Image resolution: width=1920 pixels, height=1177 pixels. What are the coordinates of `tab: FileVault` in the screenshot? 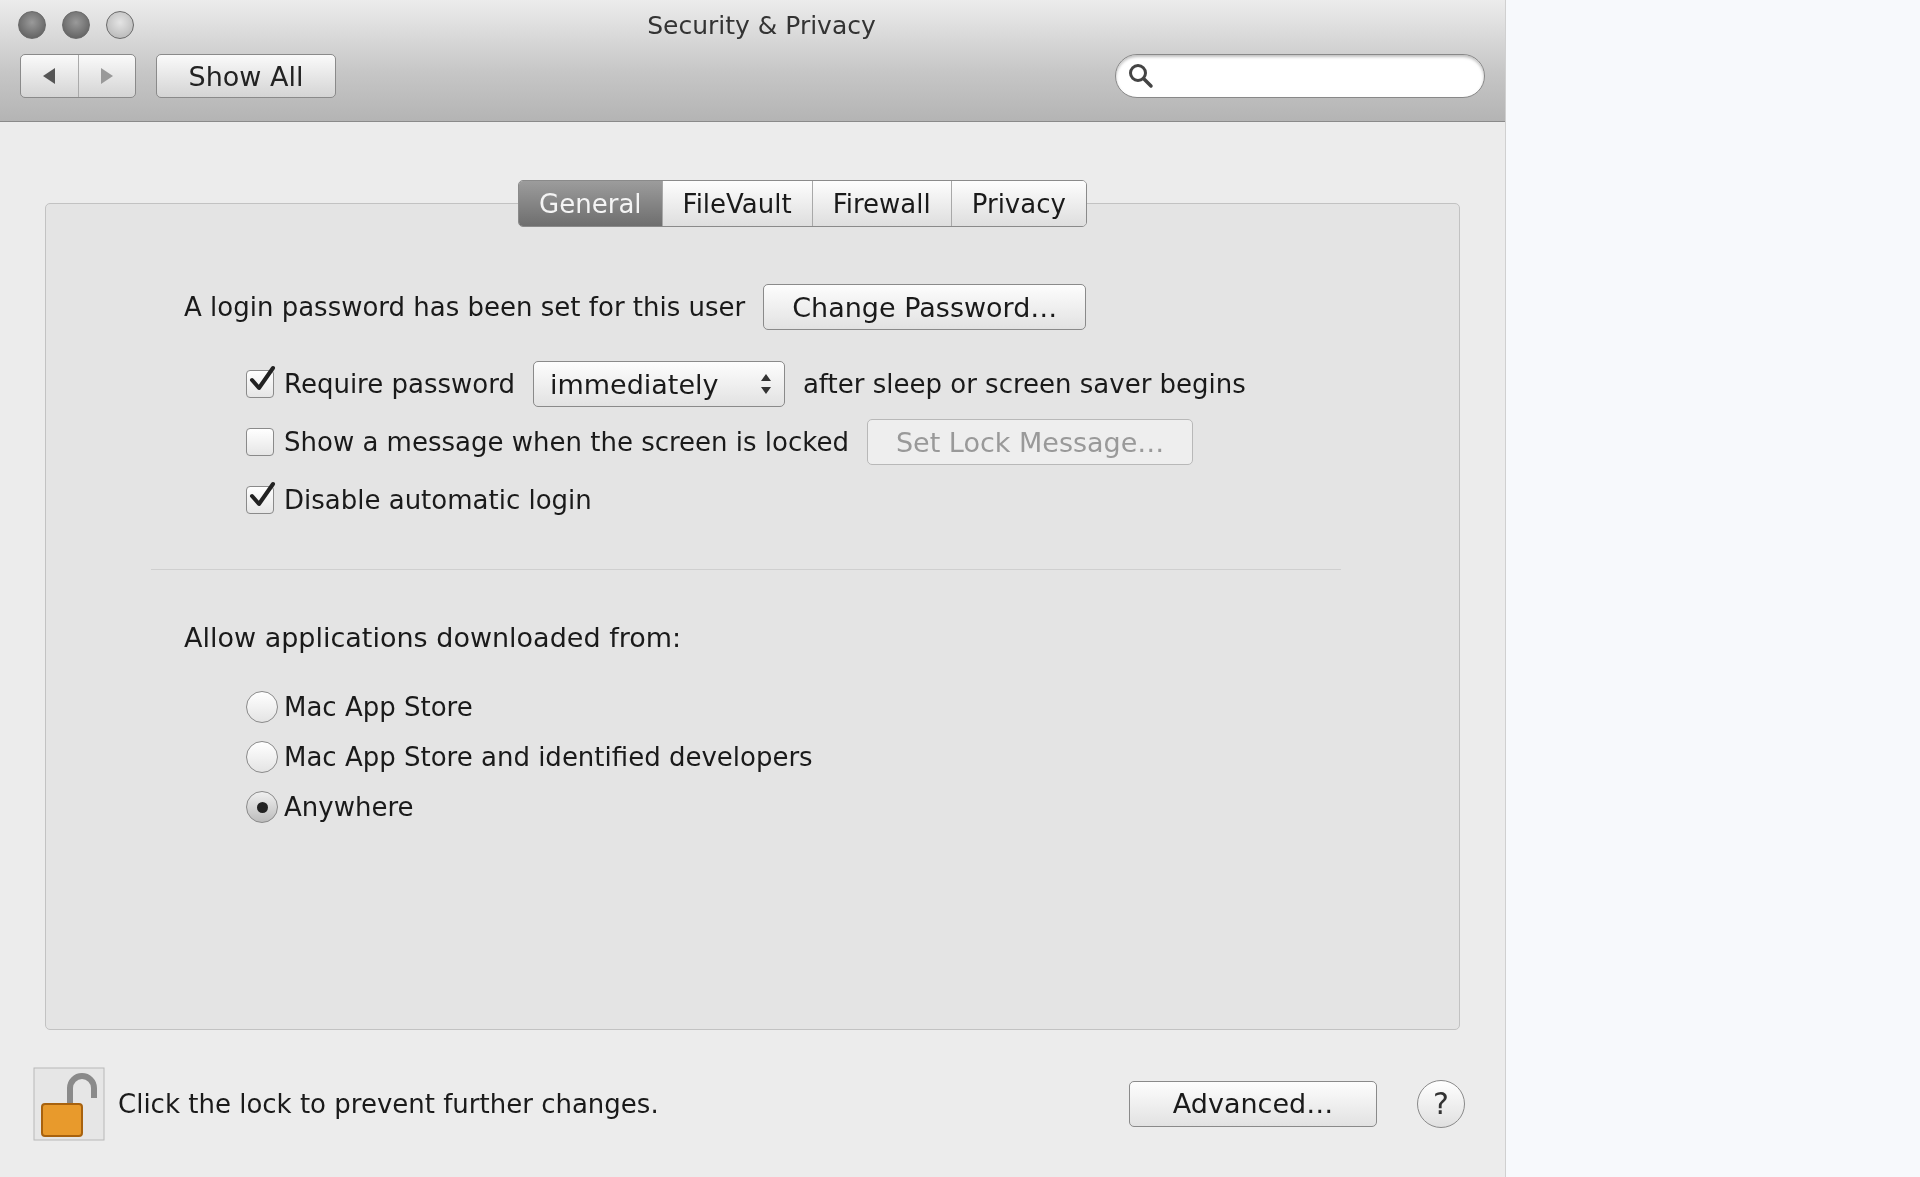 It's located at (736, 203).